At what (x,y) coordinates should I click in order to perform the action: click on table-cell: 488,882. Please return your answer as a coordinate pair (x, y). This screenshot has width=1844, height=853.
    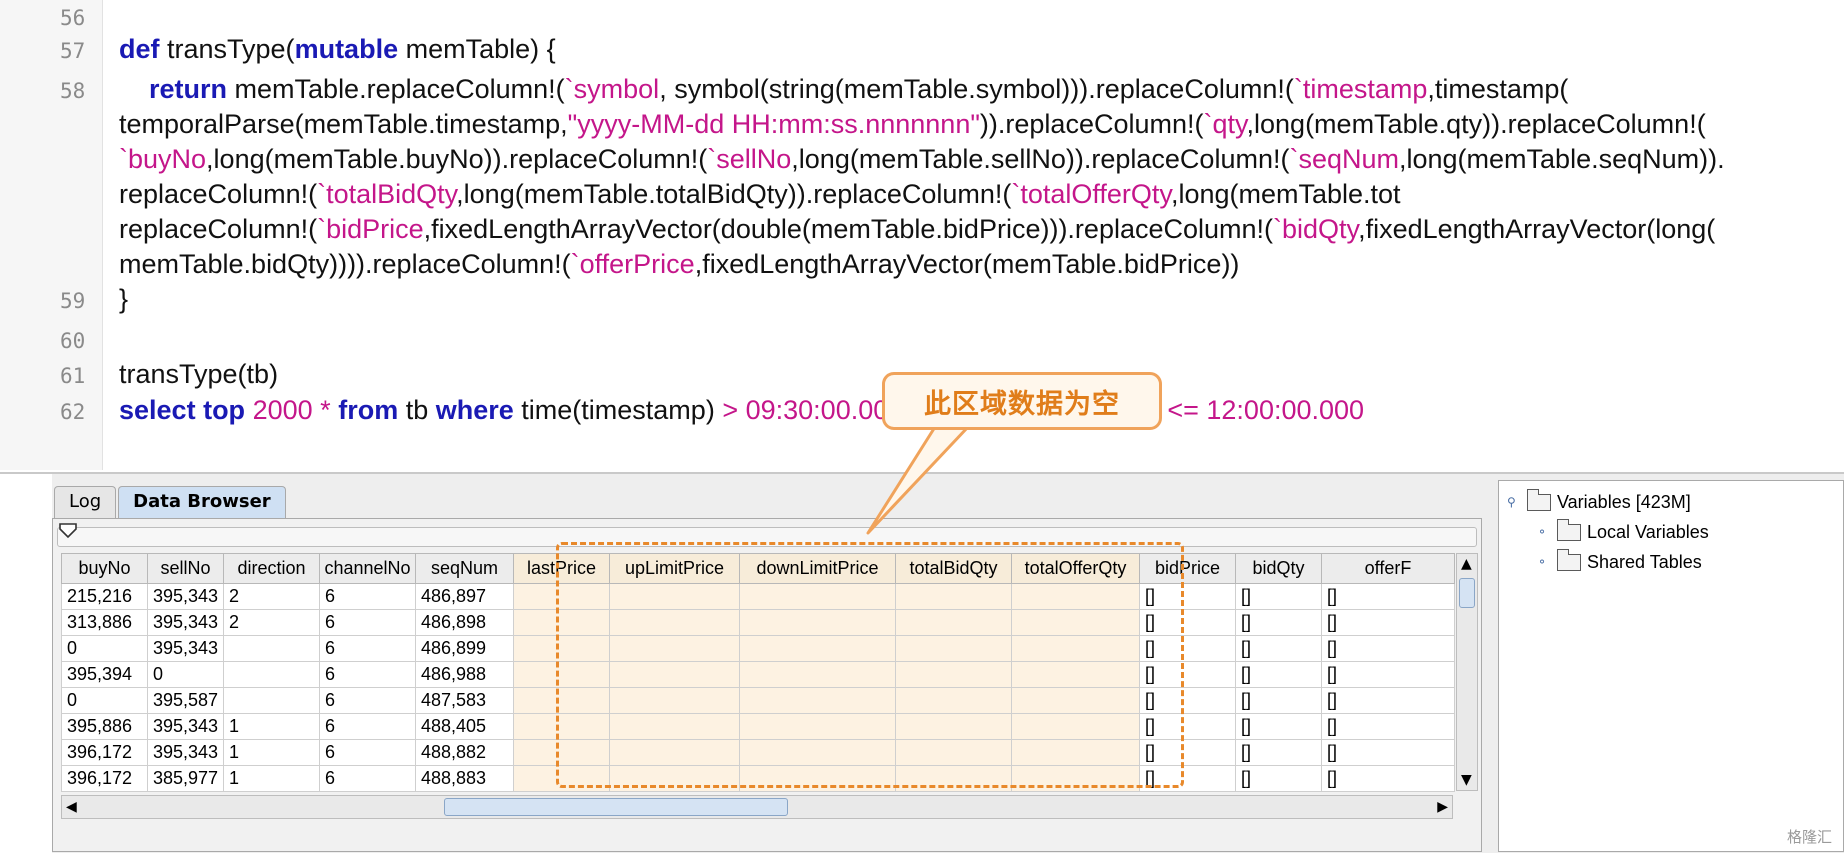
    Looking at the image, I should click on (464, 752).